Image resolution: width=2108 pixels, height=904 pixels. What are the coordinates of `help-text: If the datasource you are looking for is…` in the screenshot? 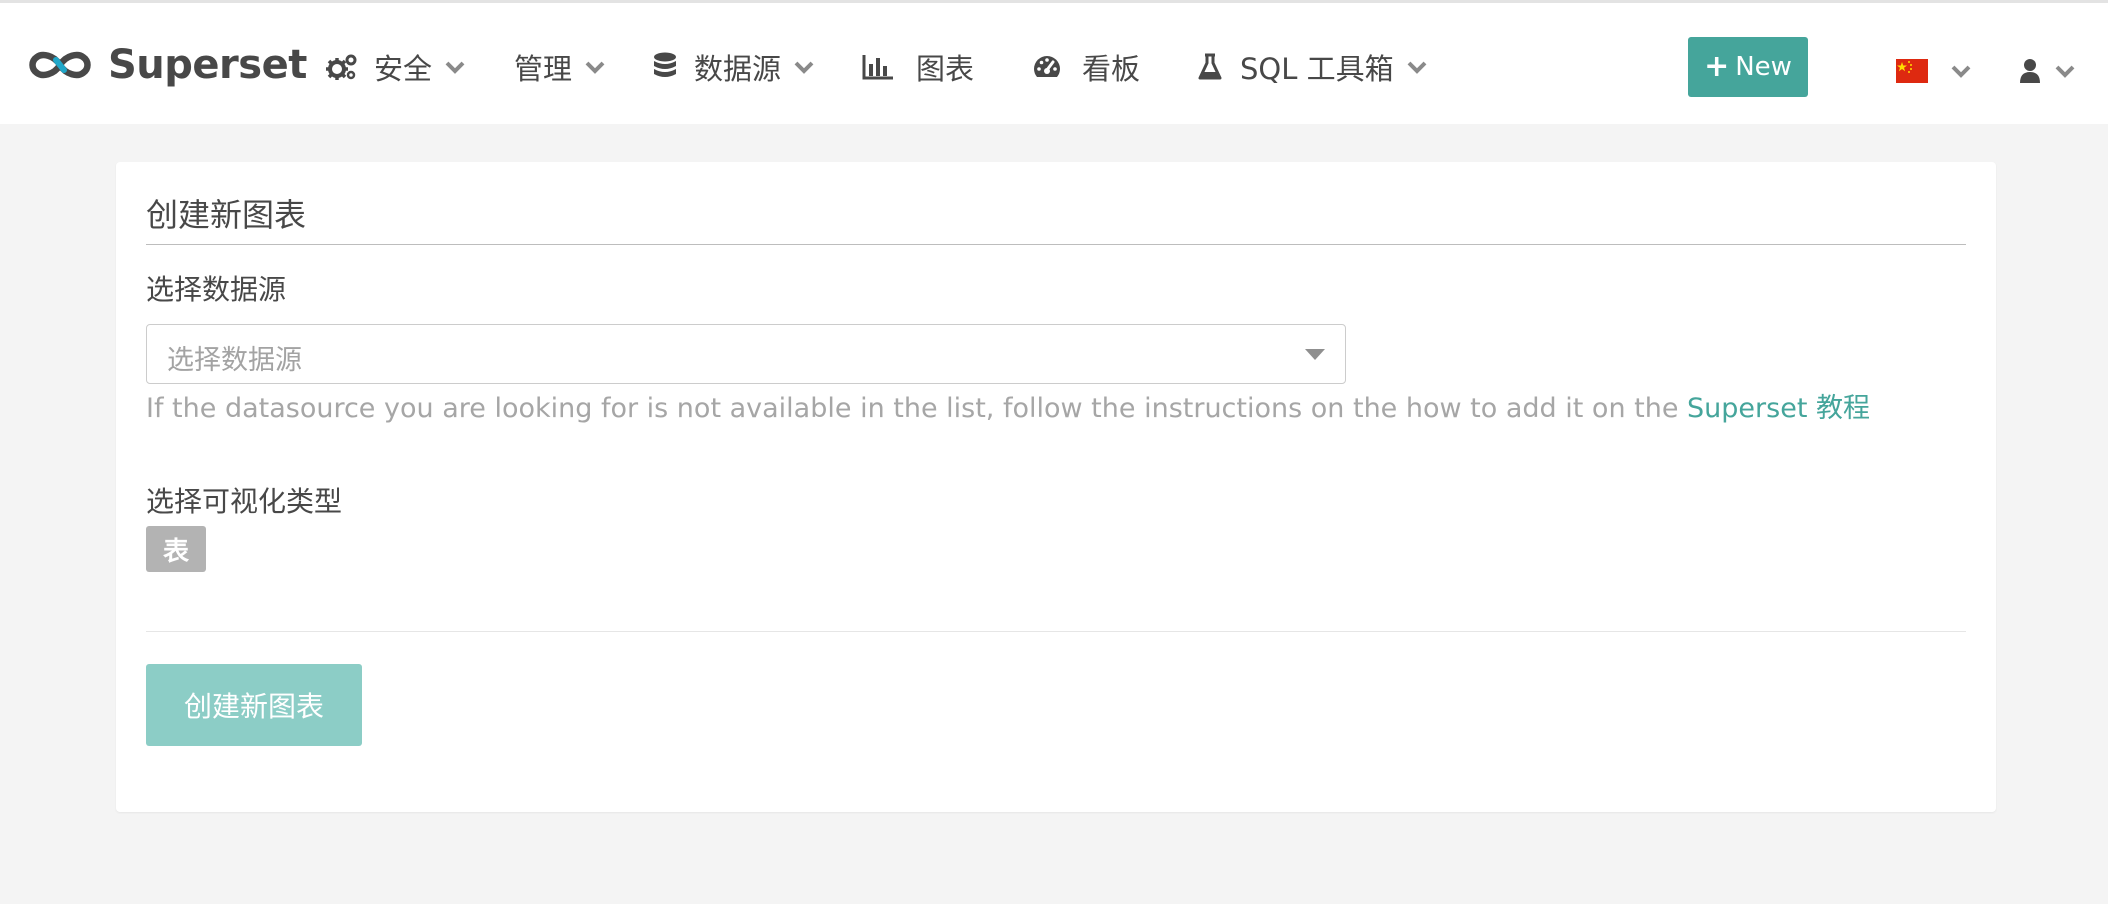 It's located at (917, 408).